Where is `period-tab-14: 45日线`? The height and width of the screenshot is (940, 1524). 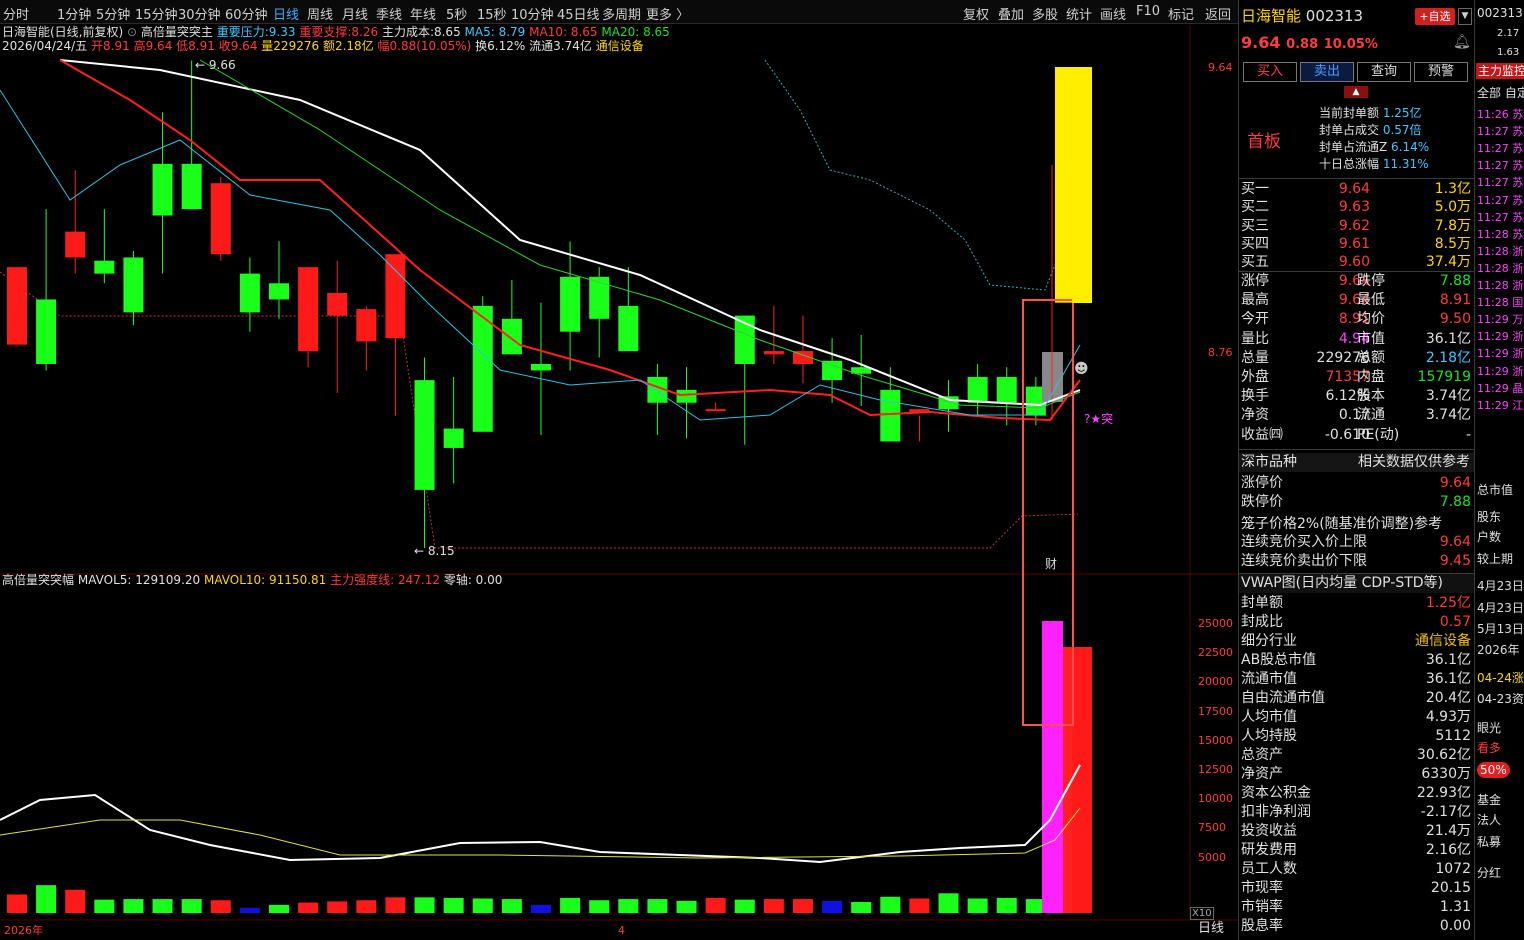
period-tab-14: 45日线 is located at coordinates (578, 13).